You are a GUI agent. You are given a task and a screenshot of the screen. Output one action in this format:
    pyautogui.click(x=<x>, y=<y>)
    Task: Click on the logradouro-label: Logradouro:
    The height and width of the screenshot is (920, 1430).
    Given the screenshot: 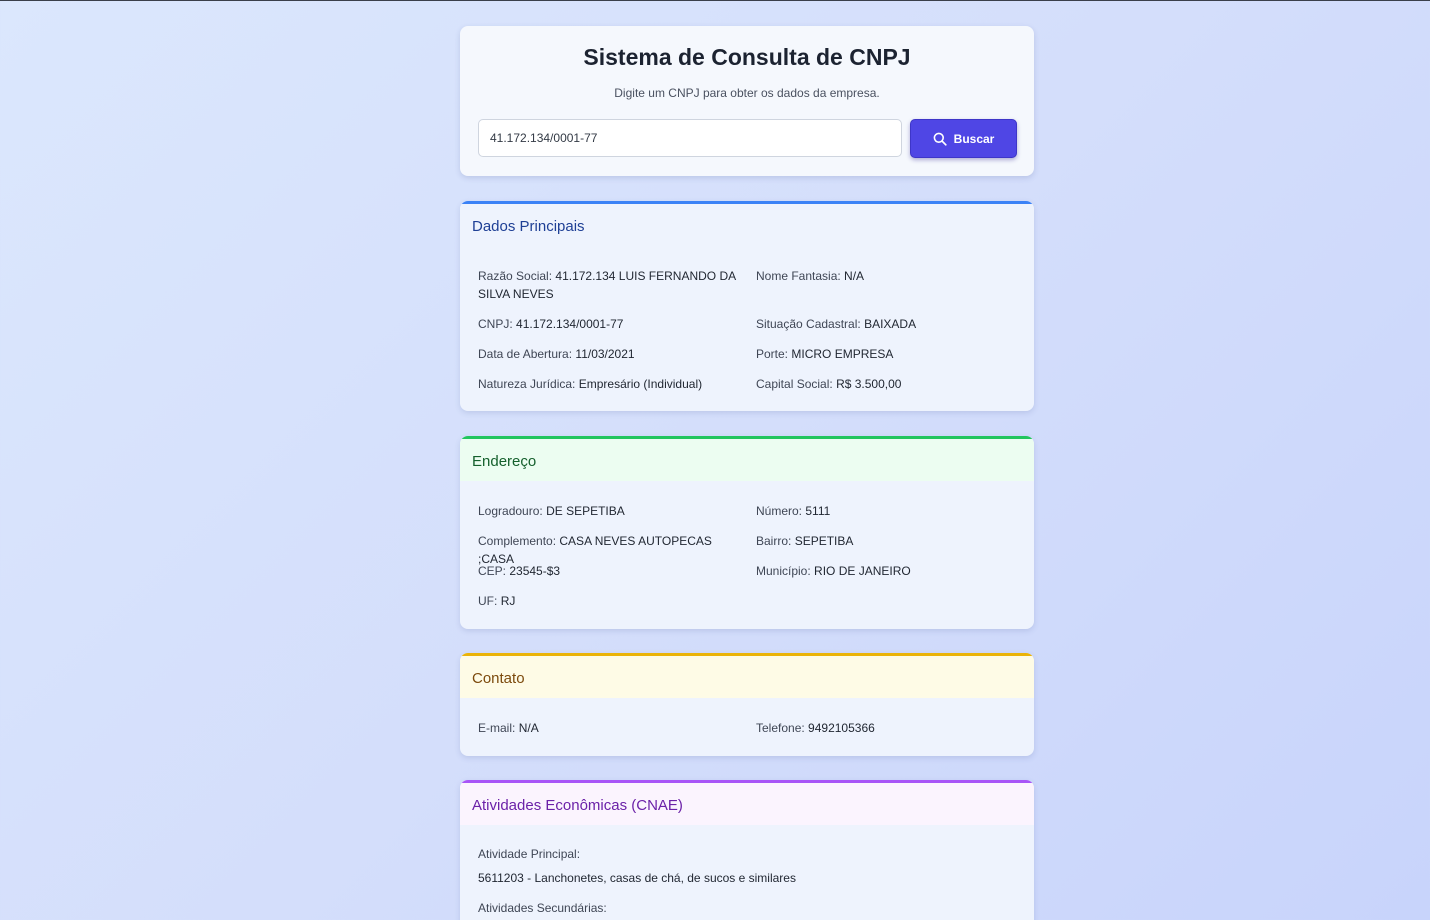 What is the action you would take?
    pyautogui.click(x=510, y=511)
    